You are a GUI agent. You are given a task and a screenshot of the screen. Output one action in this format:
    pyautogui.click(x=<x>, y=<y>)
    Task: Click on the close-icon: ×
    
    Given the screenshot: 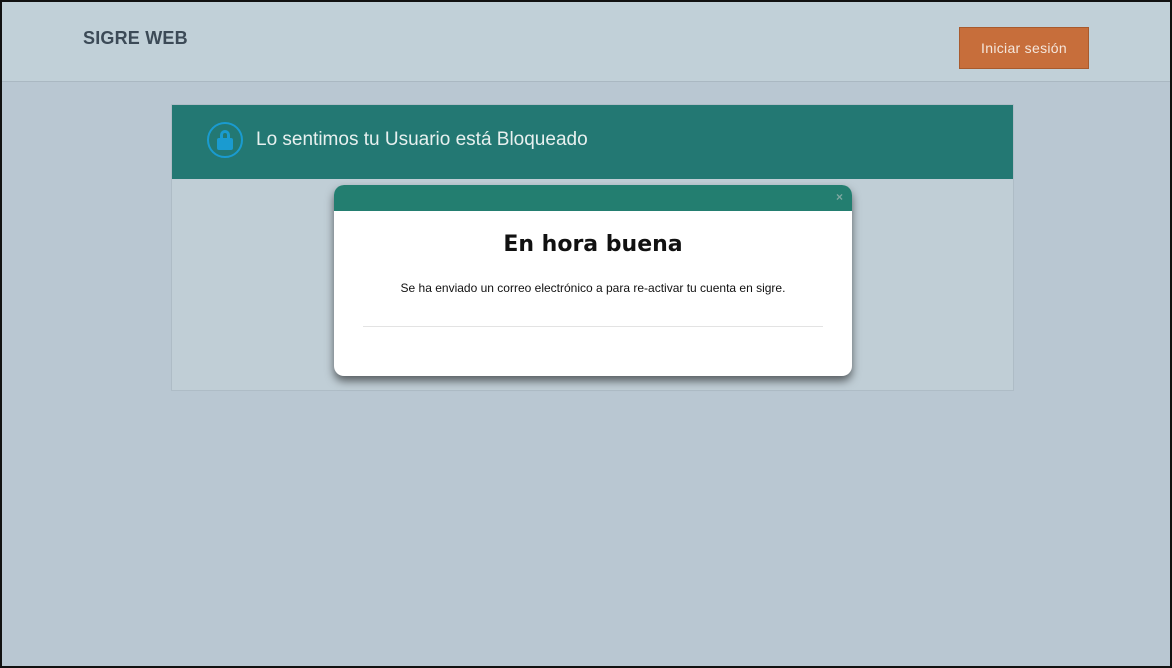 What is the action you would take?
    pyautogui.click(x=839, y=197)
    